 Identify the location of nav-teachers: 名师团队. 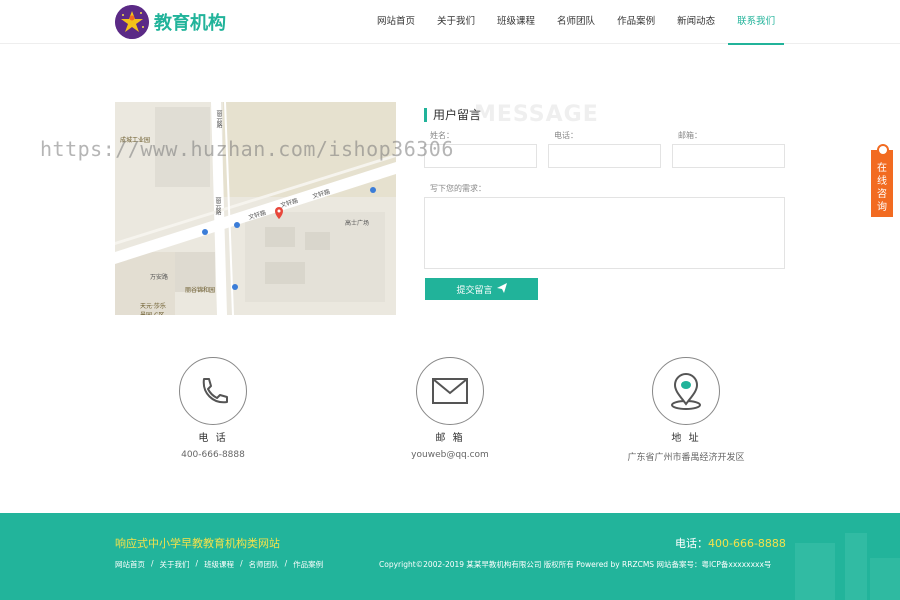
(576, 22).